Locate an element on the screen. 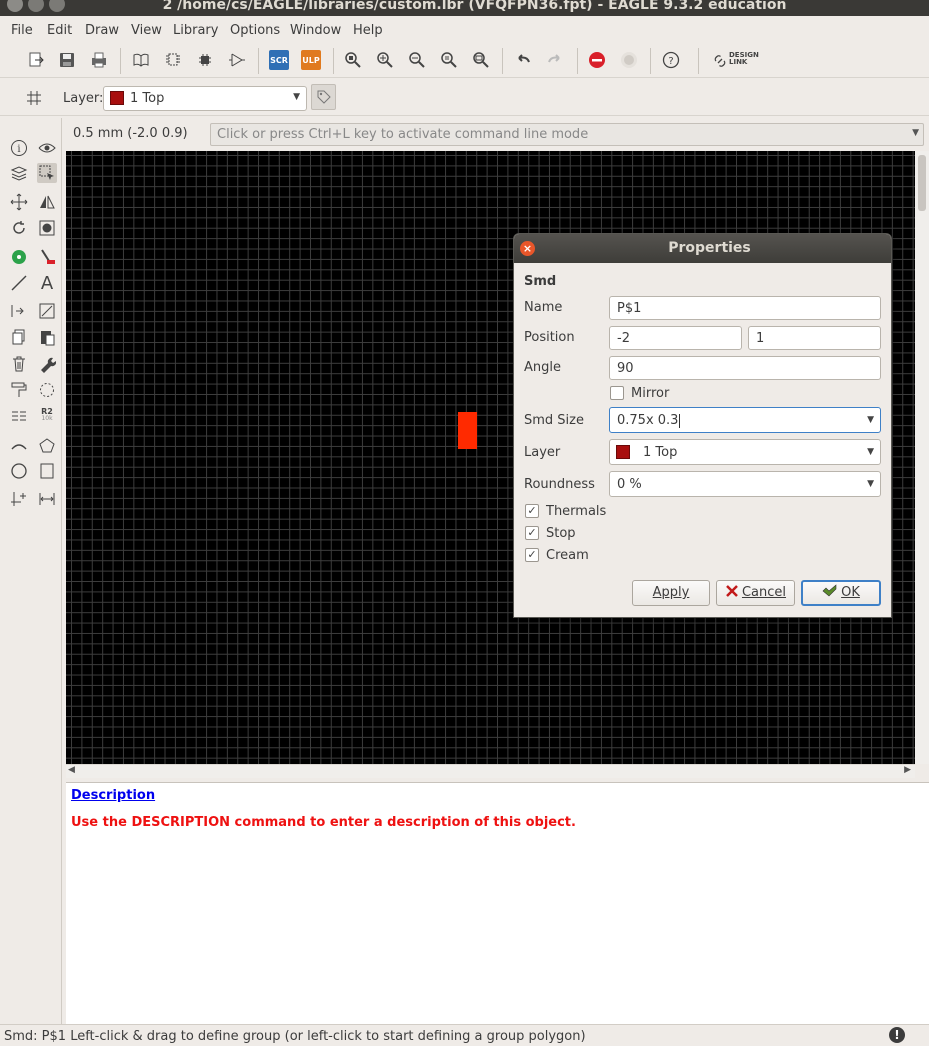  polygon-icon is located at coordinates (47, 446).